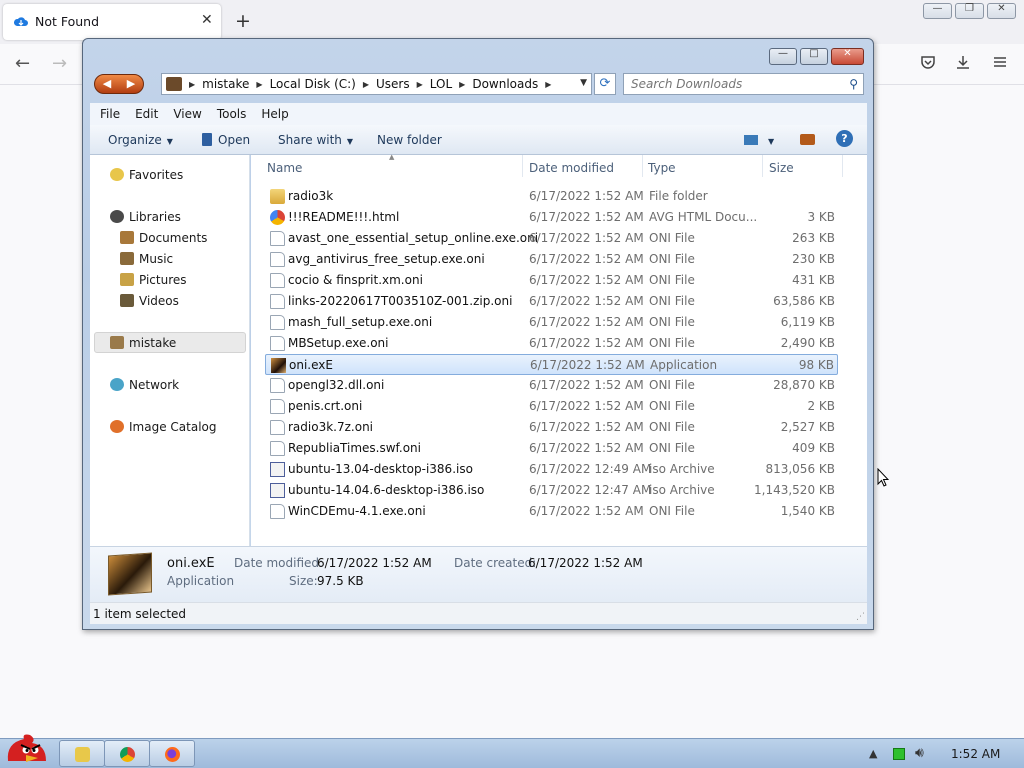 The height and width of the screenshot is (768, 1024). I want to click on nav-image-catalog: Image Catalog, so click(163, 427).